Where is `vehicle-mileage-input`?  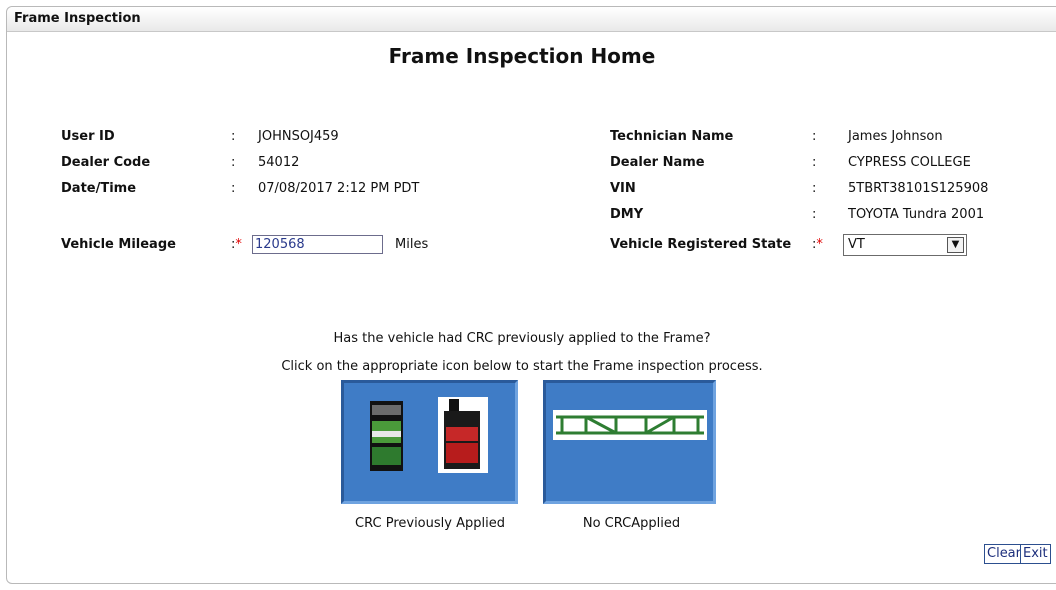
vehicle-mileage-input is located at coordinates (317, 244).